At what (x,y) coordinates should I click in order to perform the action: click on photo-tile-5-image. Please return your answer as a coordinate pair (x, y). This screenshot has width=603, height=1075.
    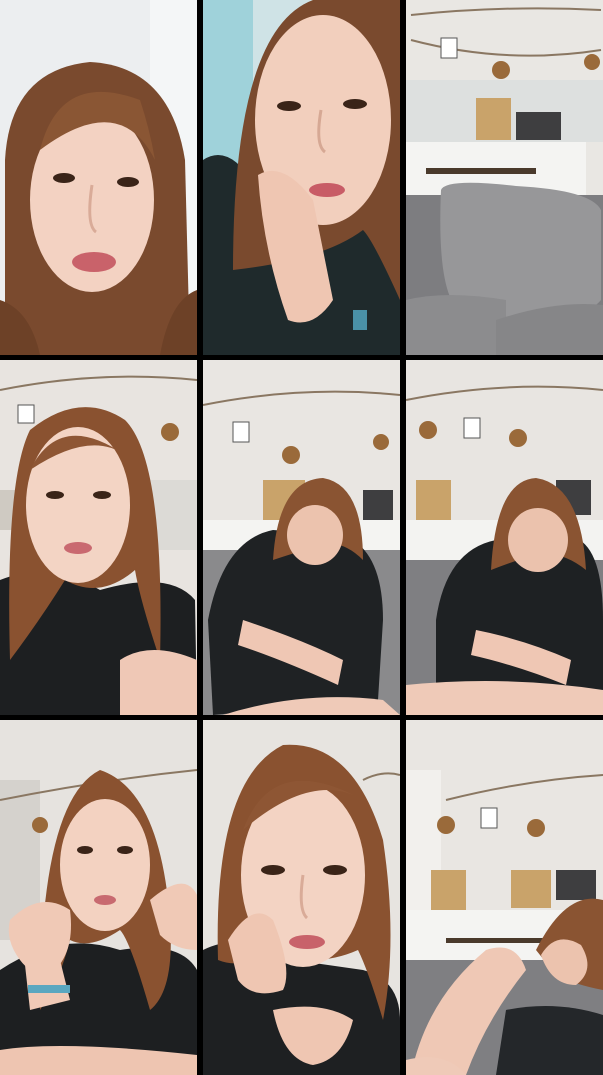
    Looking at the image, I should click on (301, 537).